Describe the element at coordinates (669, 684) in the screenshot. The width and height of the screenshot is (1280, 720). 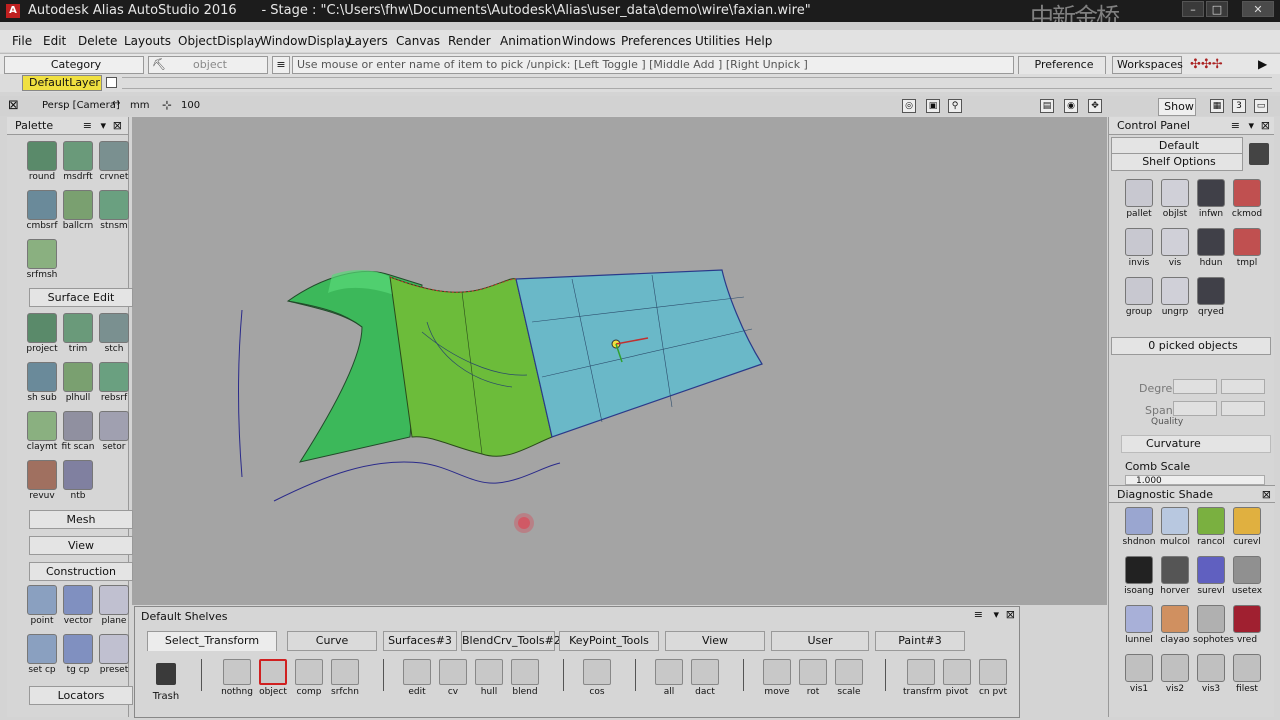
I see `shelf-tool-all: all` at that location.